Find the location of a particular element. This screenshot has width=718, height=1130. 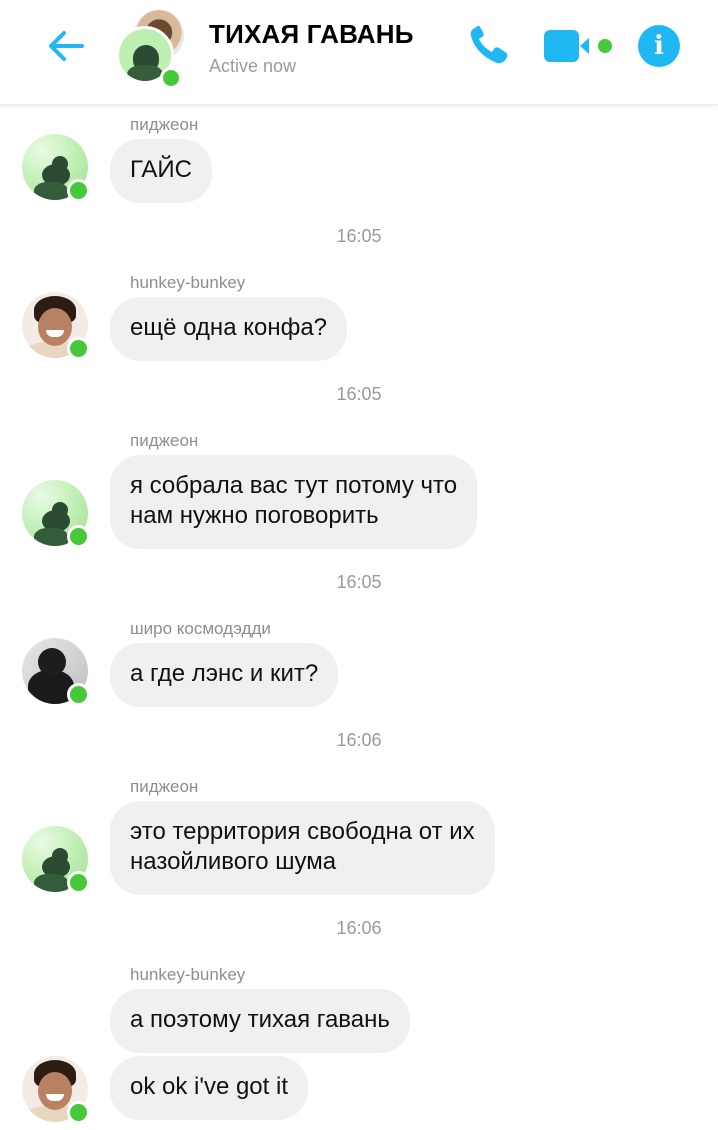

info-button: i is located at coordinates (659, 46).